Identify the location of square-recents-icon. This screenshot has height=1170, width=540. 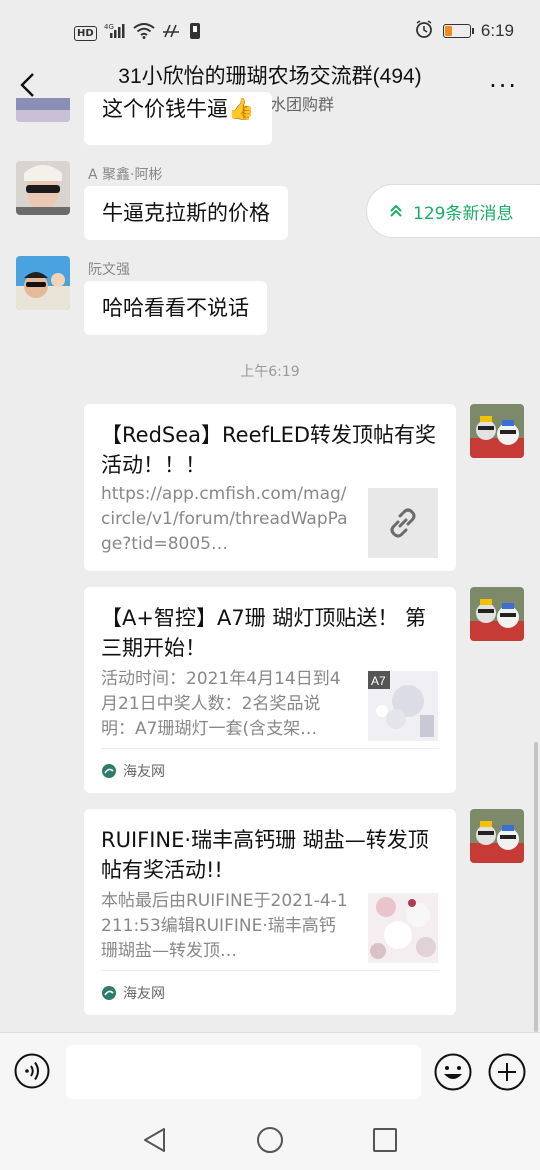
(385, 1140).